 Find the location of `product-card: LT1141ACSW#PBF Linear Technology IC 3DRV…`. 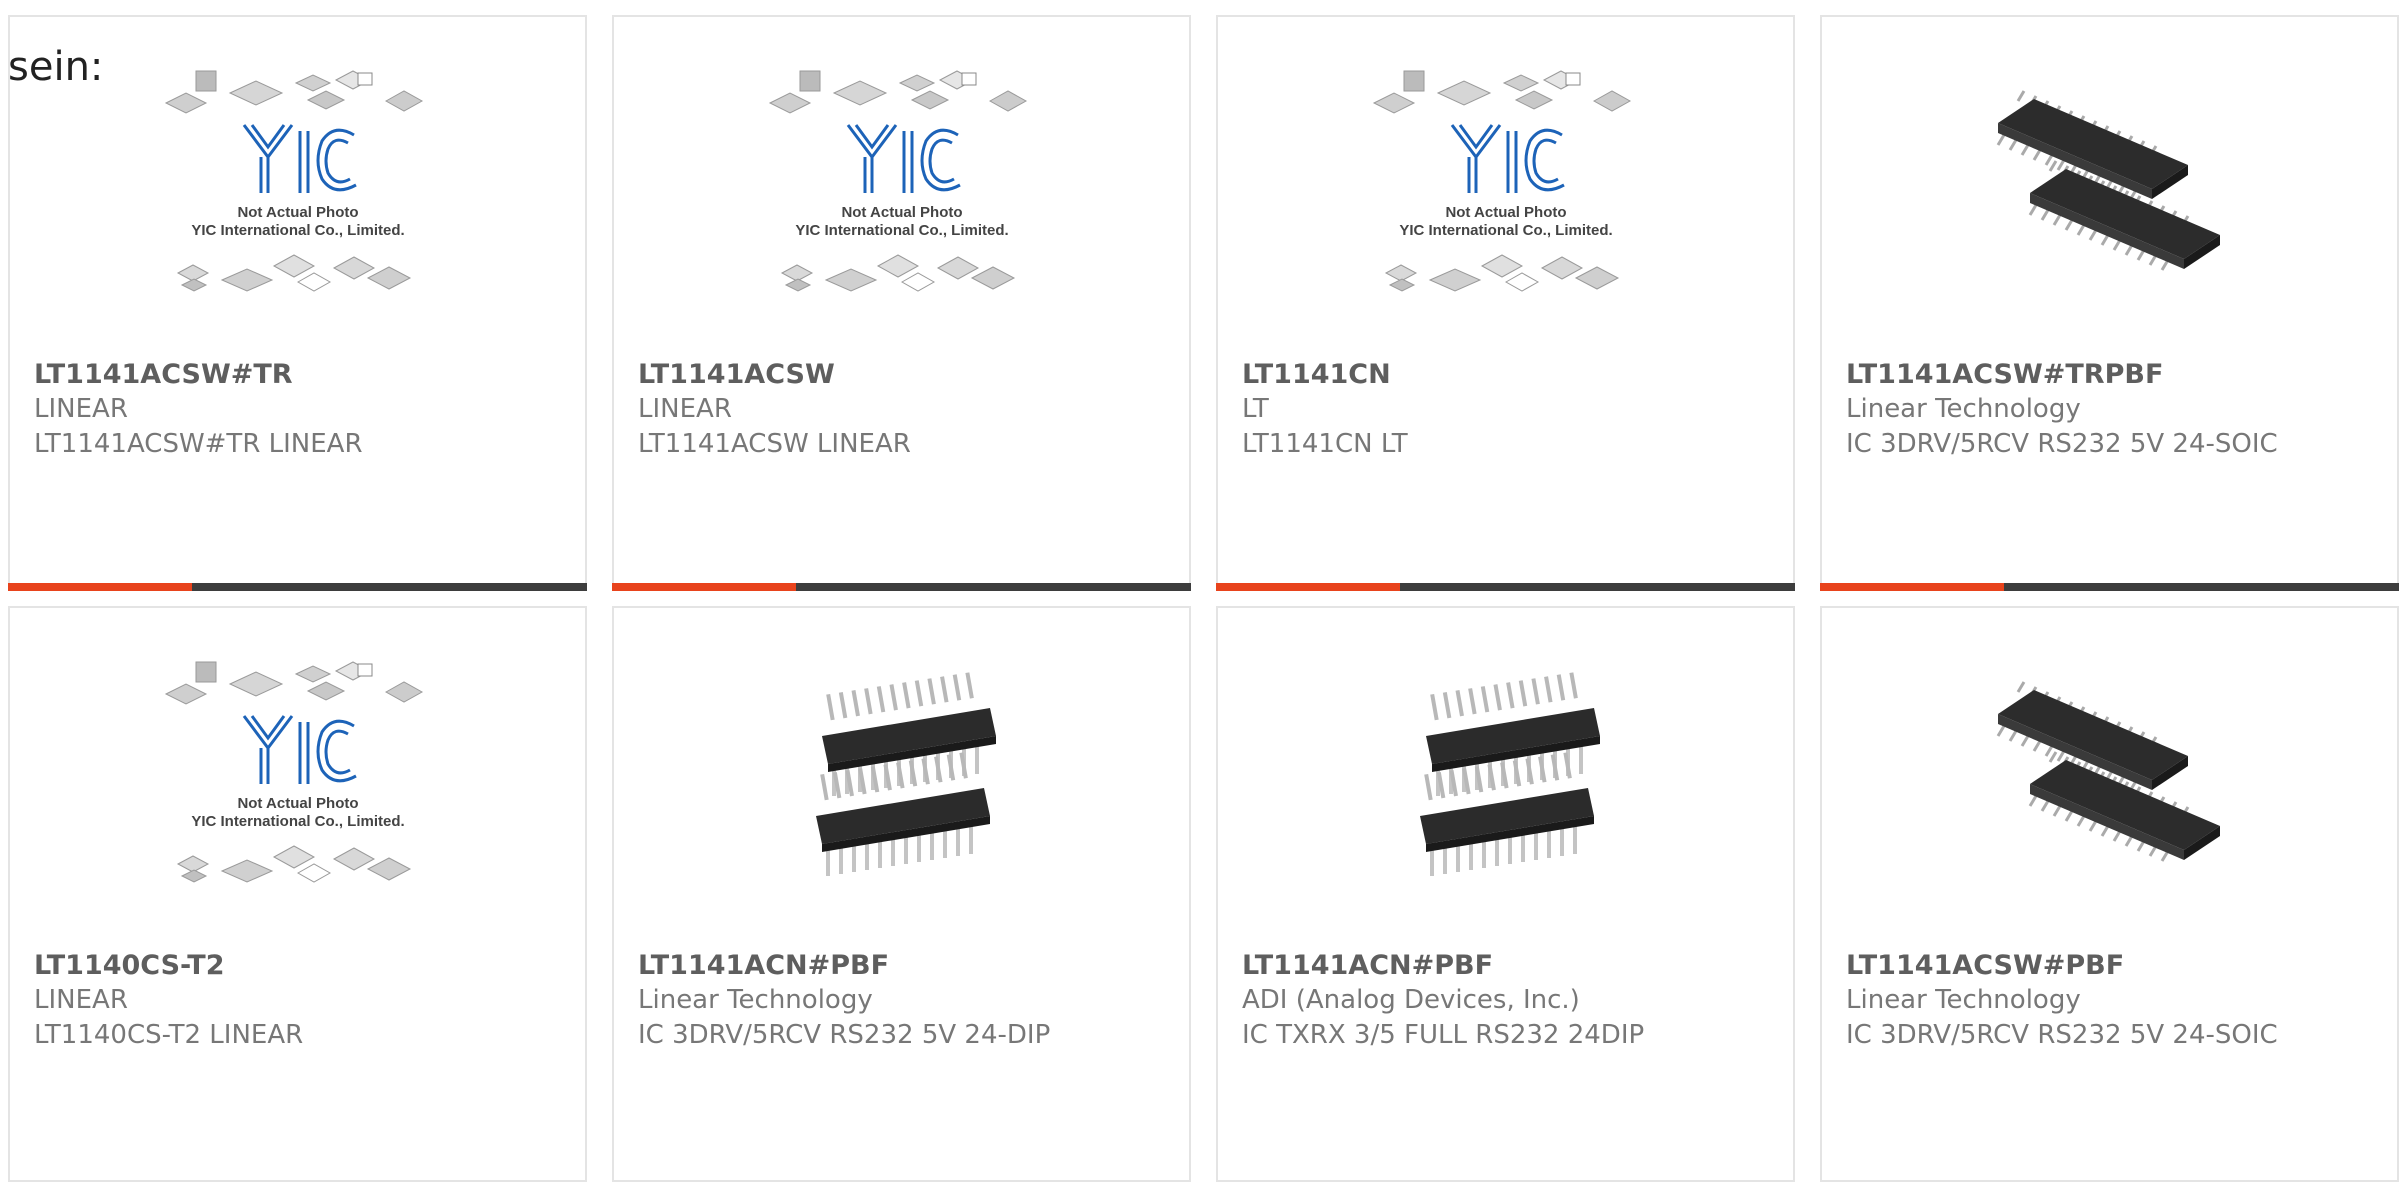

product-card: LT1141ACSW#PBF Linear Technology IC 3DRV… is located at coordinates (2109, 894).